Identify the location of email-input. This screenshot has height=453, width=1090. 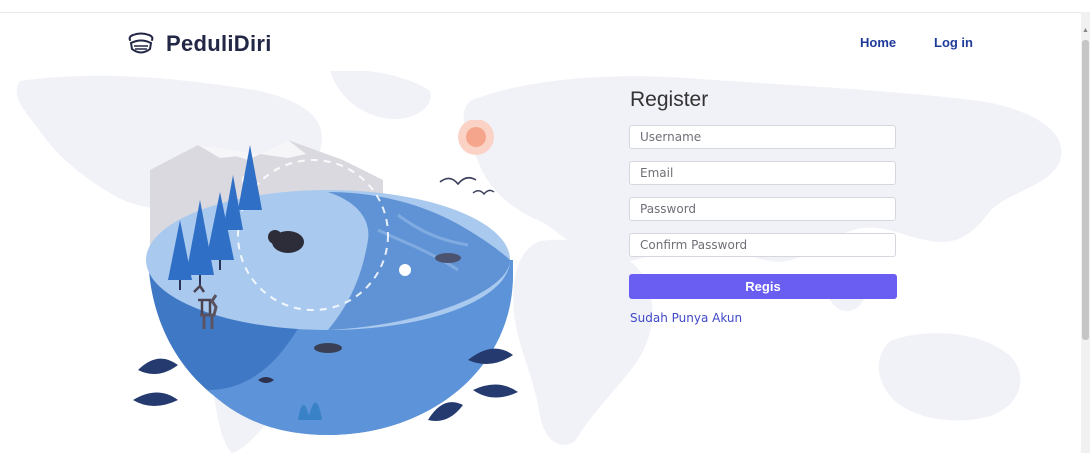
(762, 173).